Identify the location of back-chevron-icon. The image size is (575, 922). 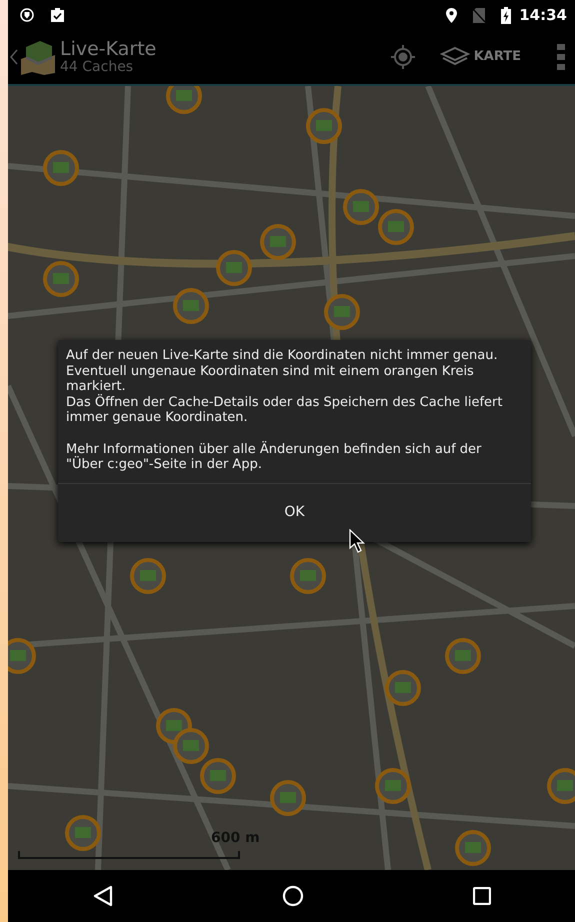
(14, 57).